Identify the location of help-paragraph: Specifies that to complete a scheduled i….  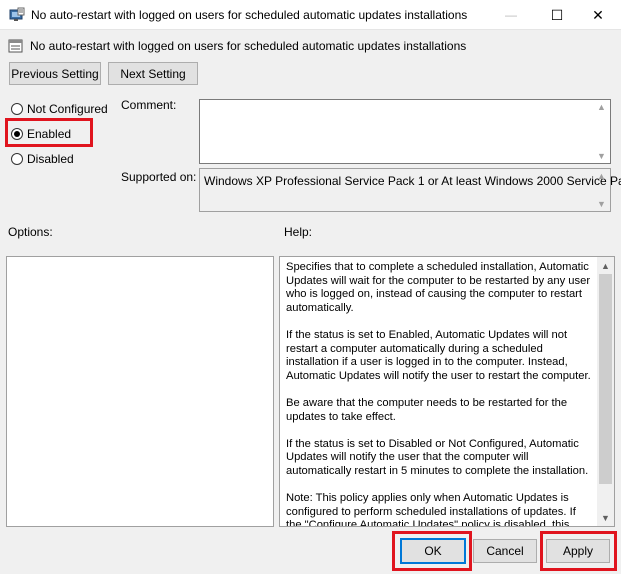
(438, 287).